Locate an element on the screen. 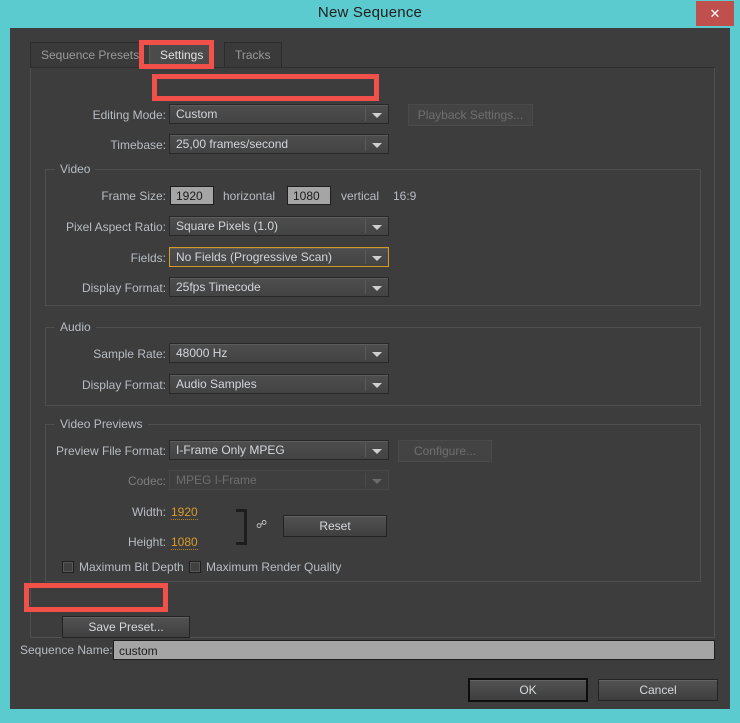 The width and height of the screenshot is (740, 723). maximum-render-quality-label: Maximum Render Quality is located at coordinates (274, 567).